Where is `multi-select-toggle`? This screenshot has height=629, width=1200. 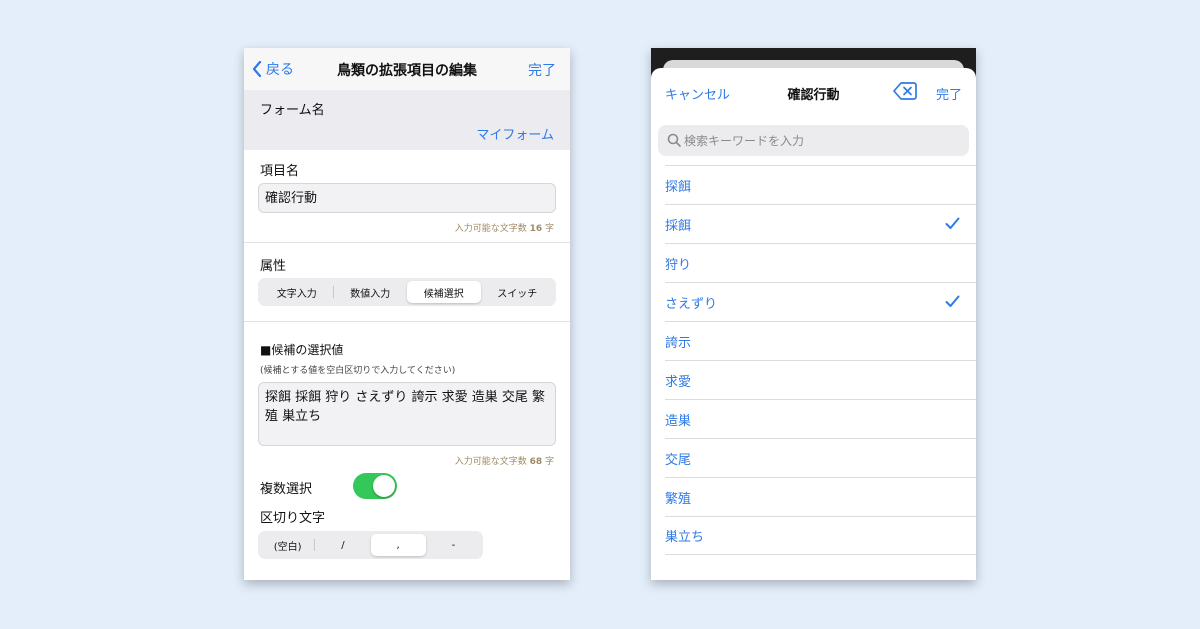 multi-select-toggle is located at coordinates (375, 486).